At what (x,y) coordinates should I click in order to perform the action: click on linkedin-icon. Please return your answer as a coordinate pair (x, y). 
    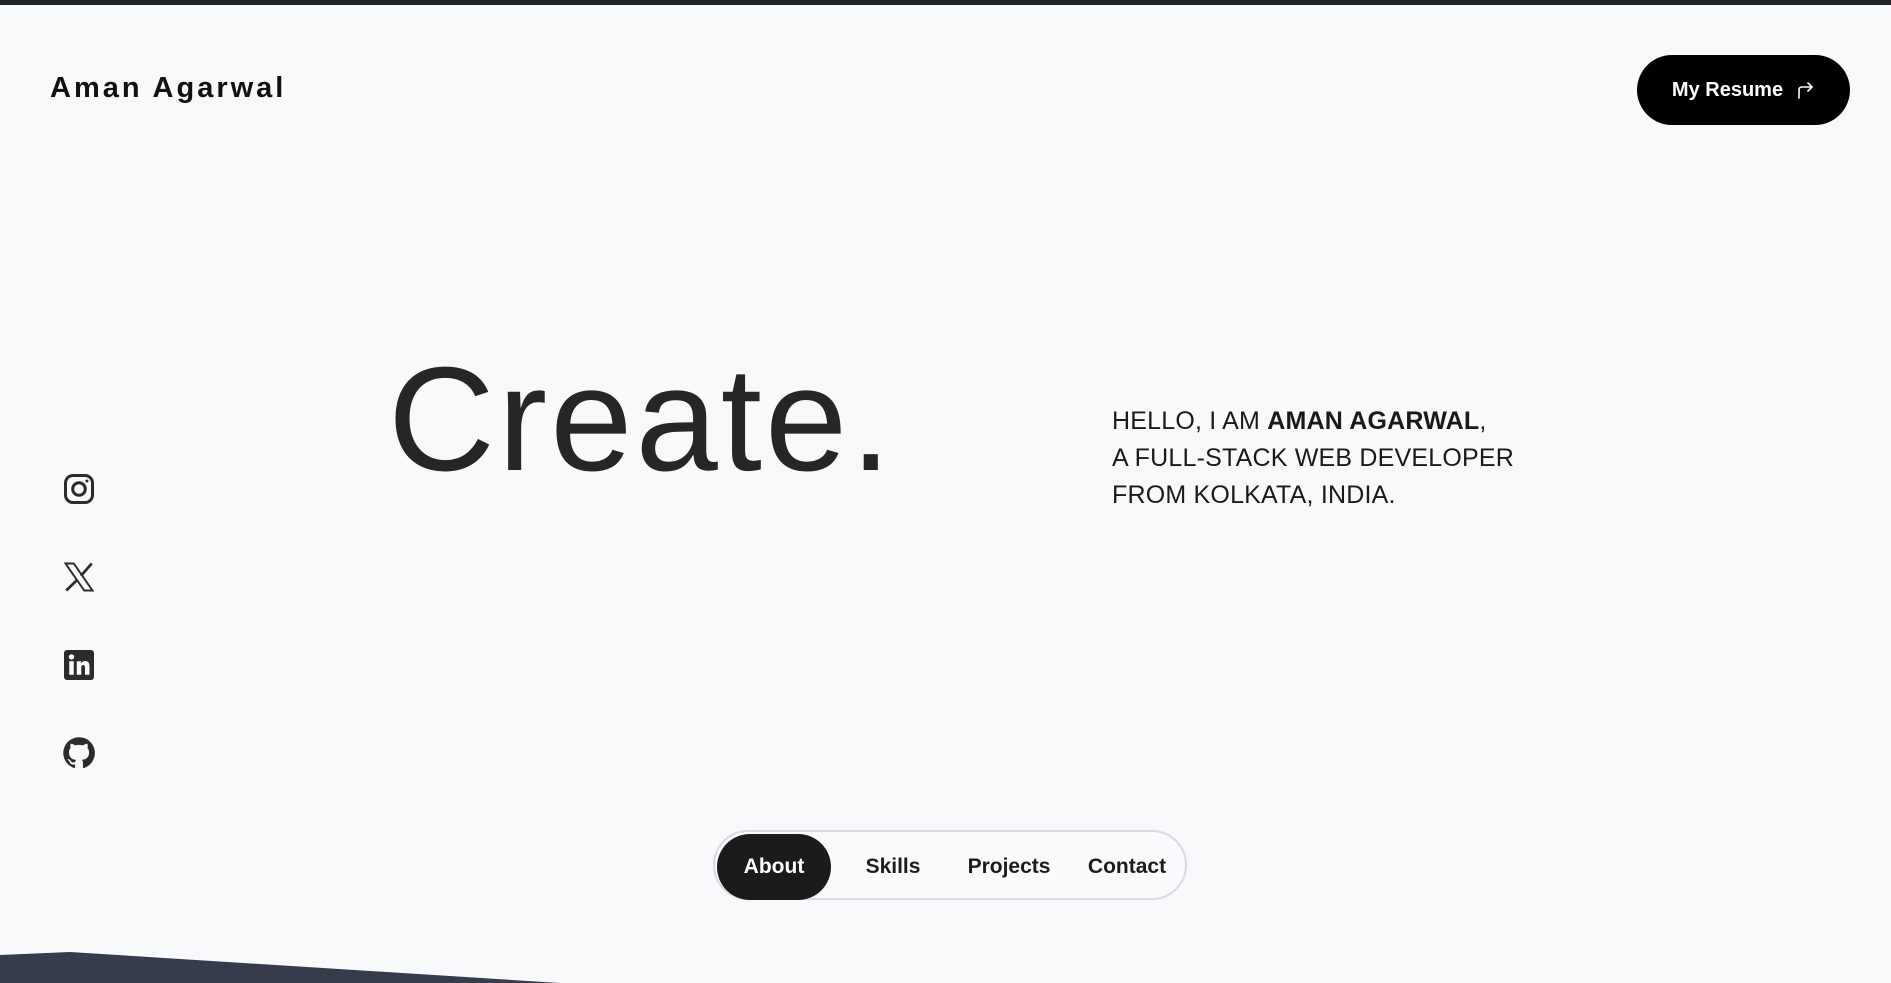
    Looking at the image, I should click on (79, 665).